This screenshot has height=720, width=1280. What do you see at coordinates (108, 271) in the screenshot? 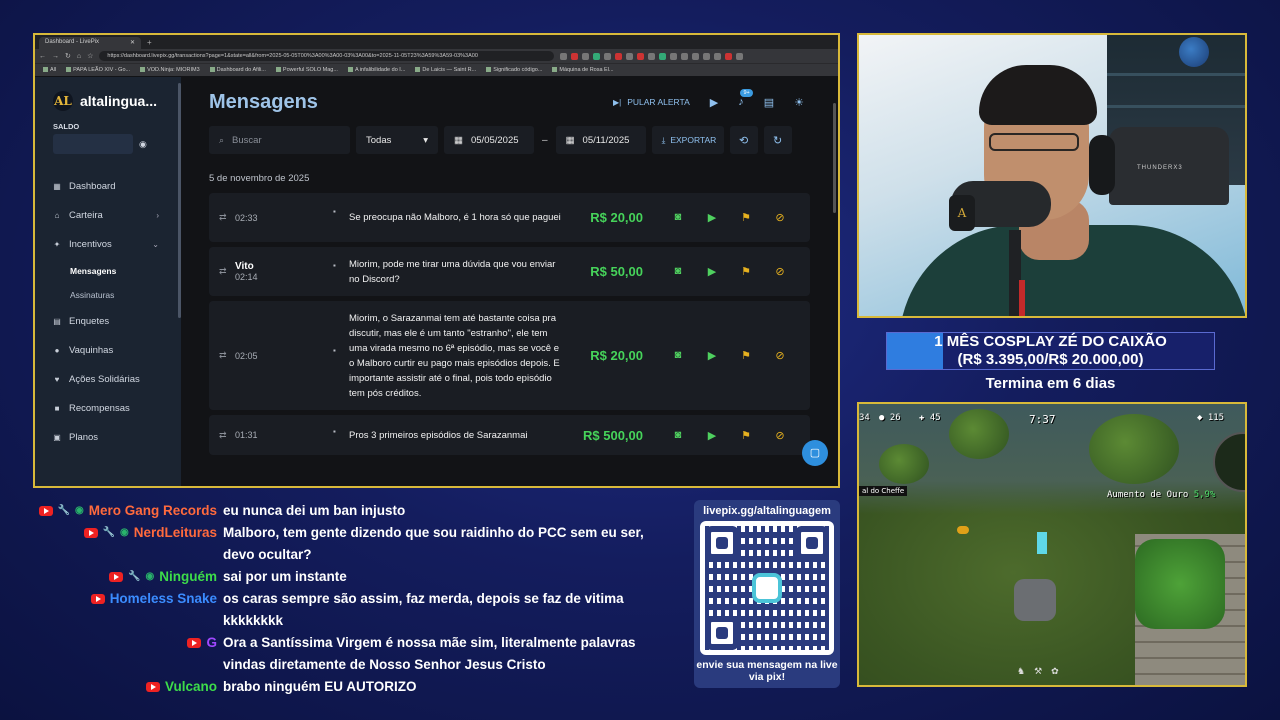
I see `sidebar-subitem-mensagens: Mensagens` at bounding box center [108, 271].